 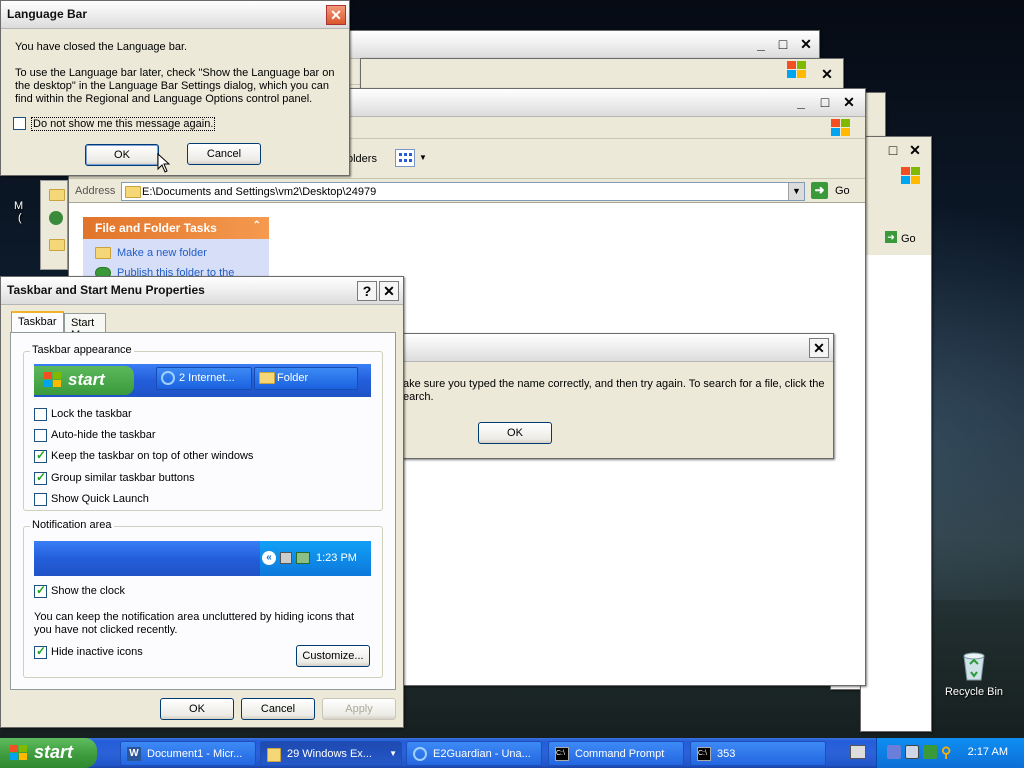 I want to click on hide-inactive-label: Hide inactive icons, so click(x=97, y=652).